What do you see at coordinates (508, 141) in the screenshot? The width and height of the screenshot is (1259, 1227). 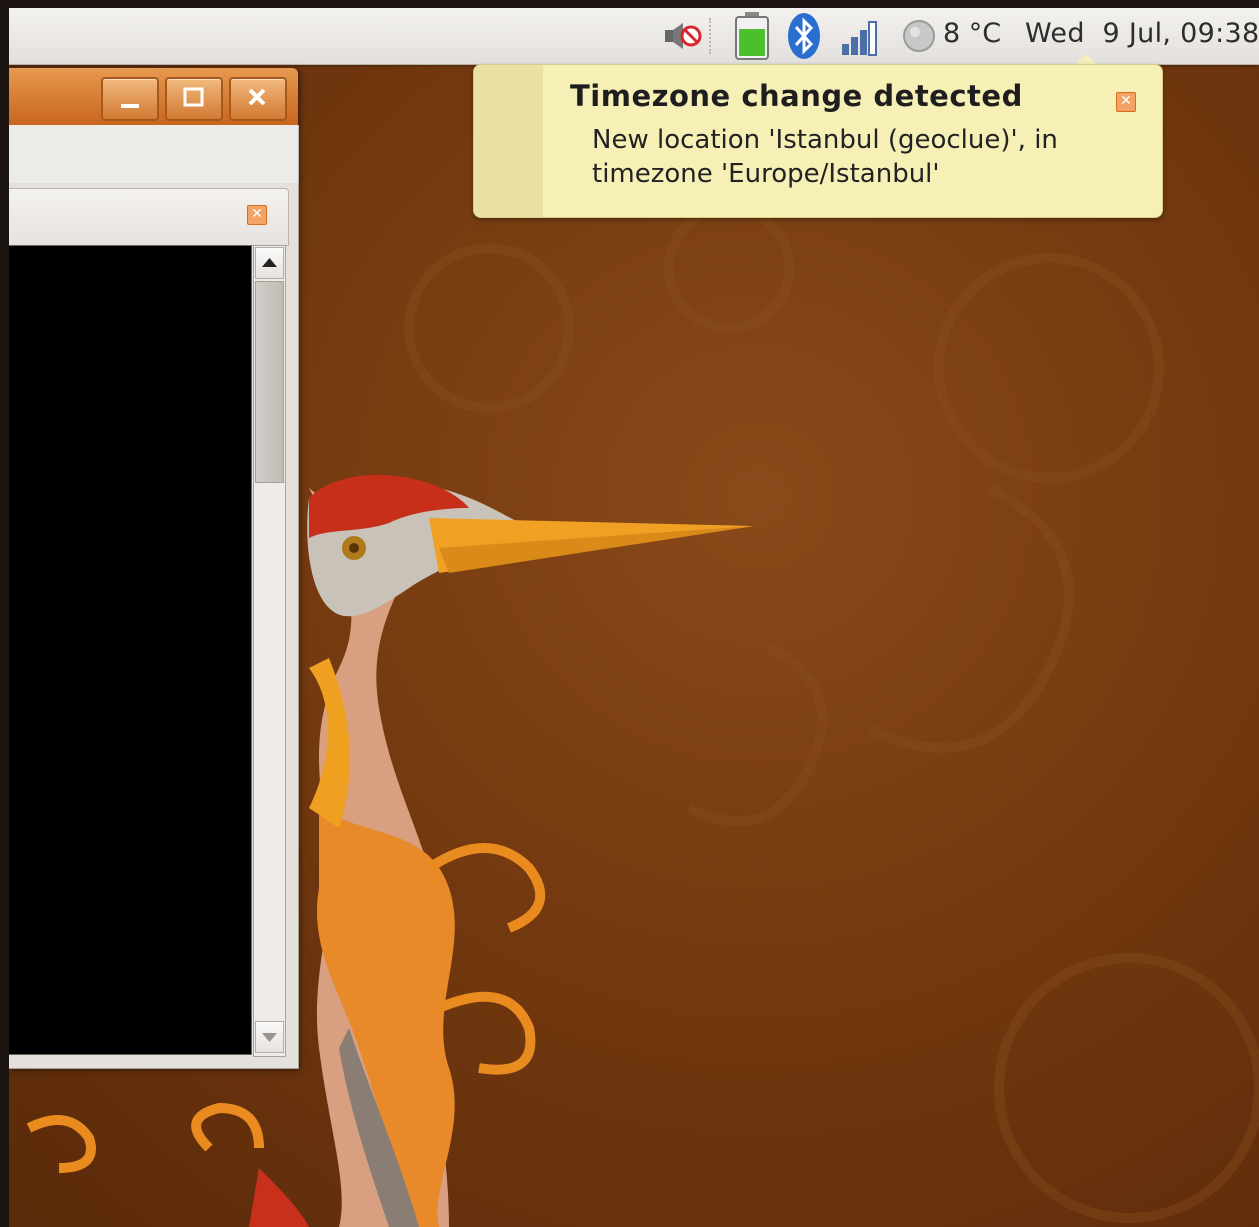 I see `notification-stripe` at bounding box center [508, 141].